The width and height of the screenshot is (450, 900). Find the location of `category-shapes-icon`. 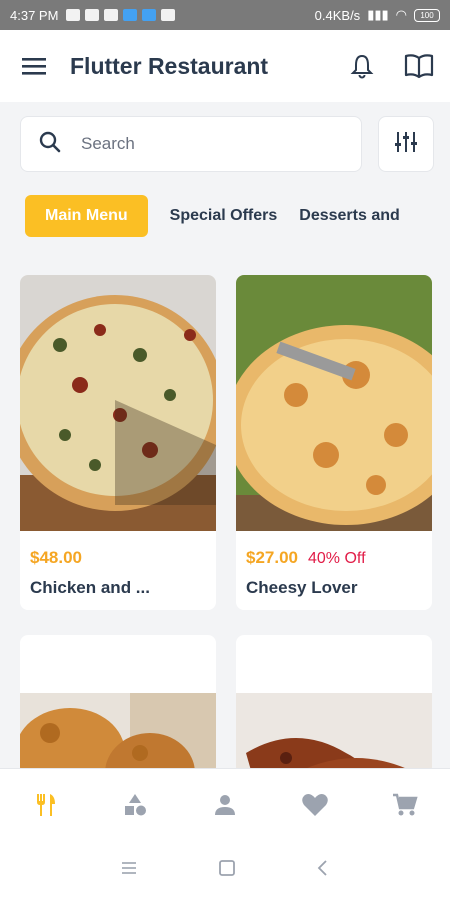

category-shapes-icon is located at coordinates (135, 805).